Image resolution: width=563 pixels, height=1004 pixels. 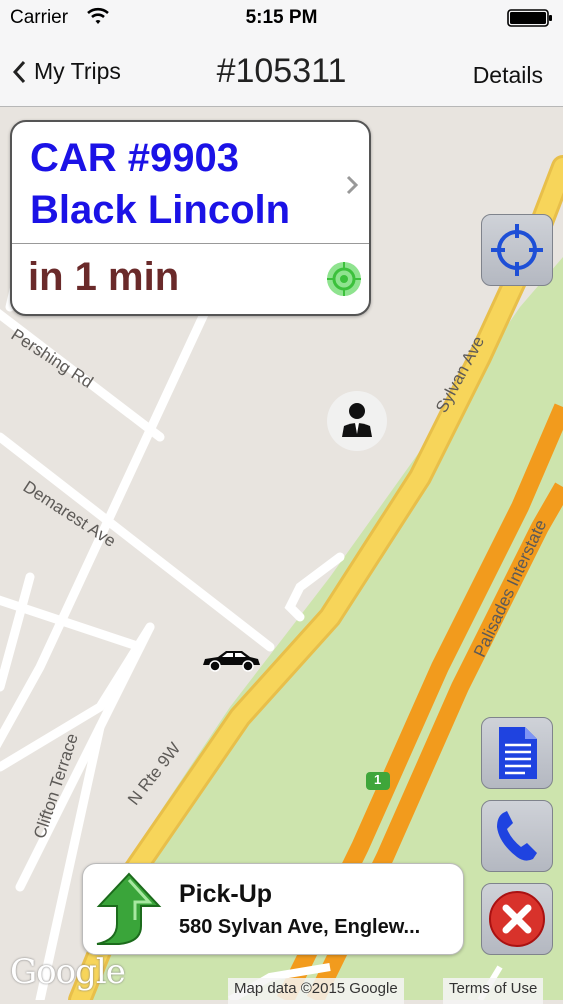 What do you see at coordinates (344, 281) in the screenshot?
I see `gps-signal-icon` at bounding box center [344, 281].